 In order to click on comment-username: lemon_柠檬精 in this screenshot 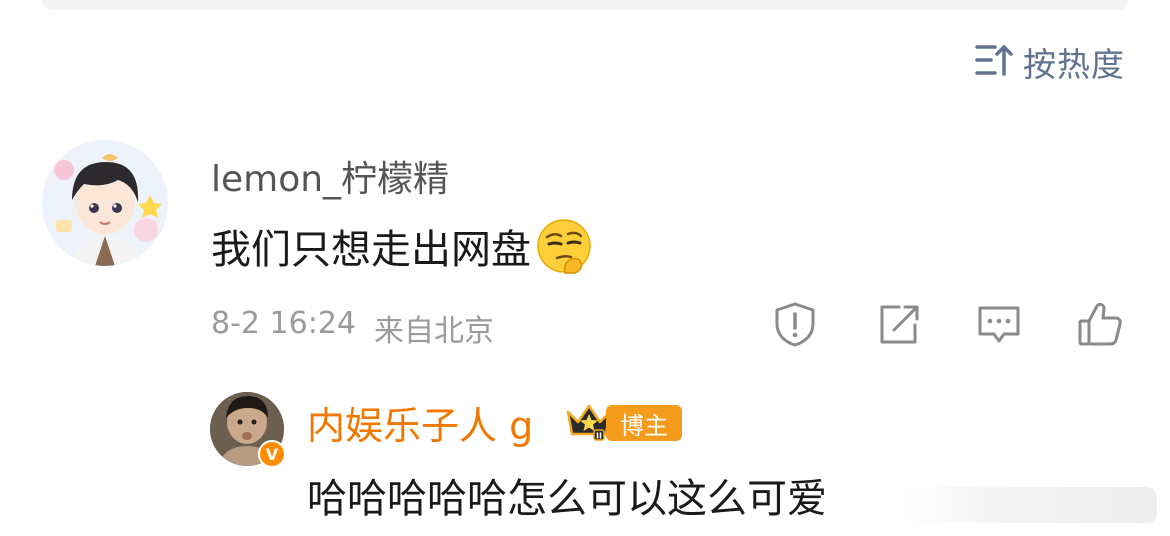, I will do `click(330, 176)`.